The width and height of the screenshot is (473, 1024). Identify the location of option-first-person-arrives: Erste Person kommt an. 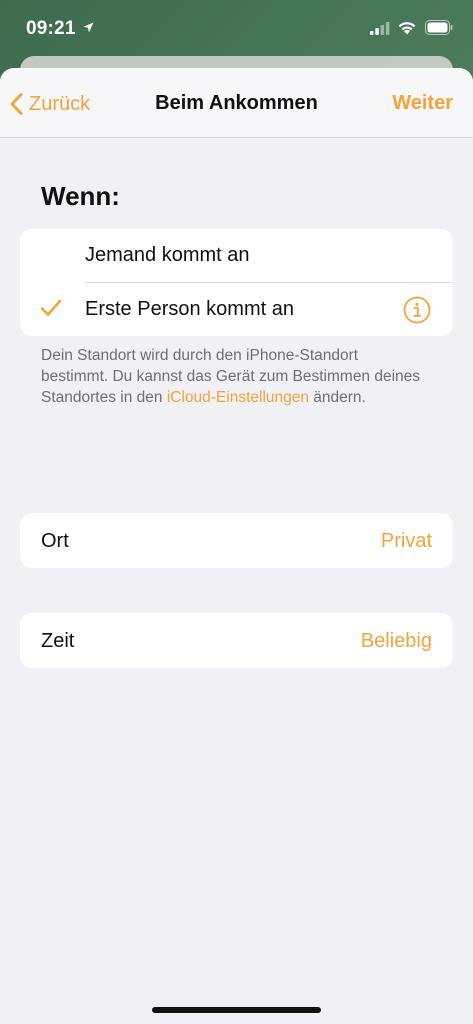
(236, 309).